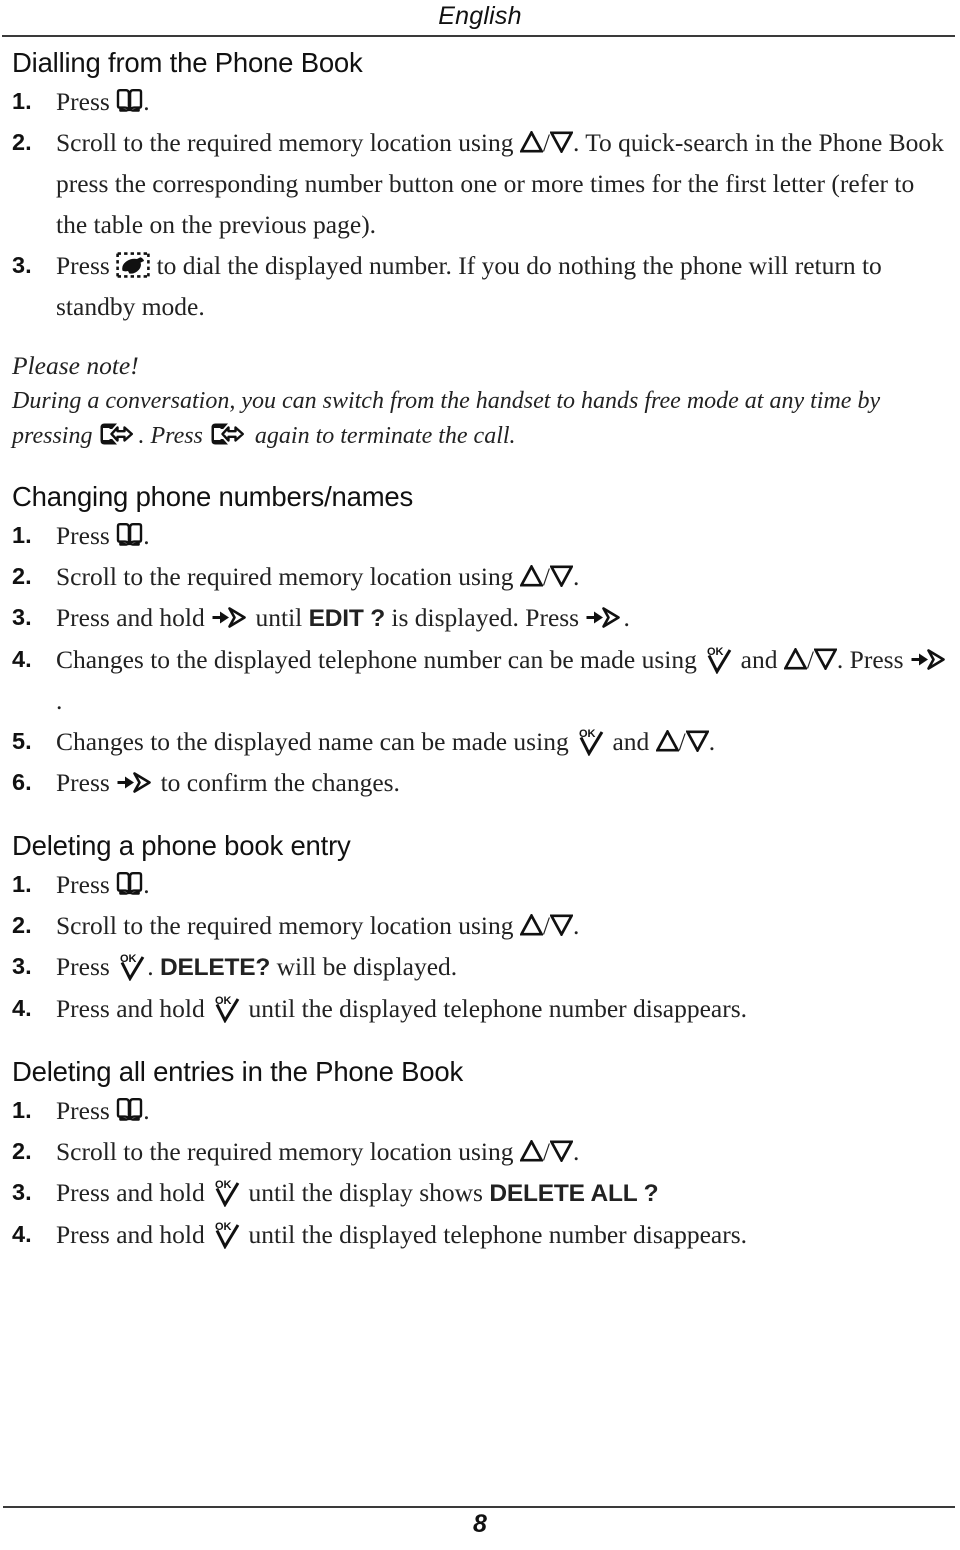 The width and height of the screenshot is (960, 1550). I want to click on please-note-title: Please note!, so click(75, 365).